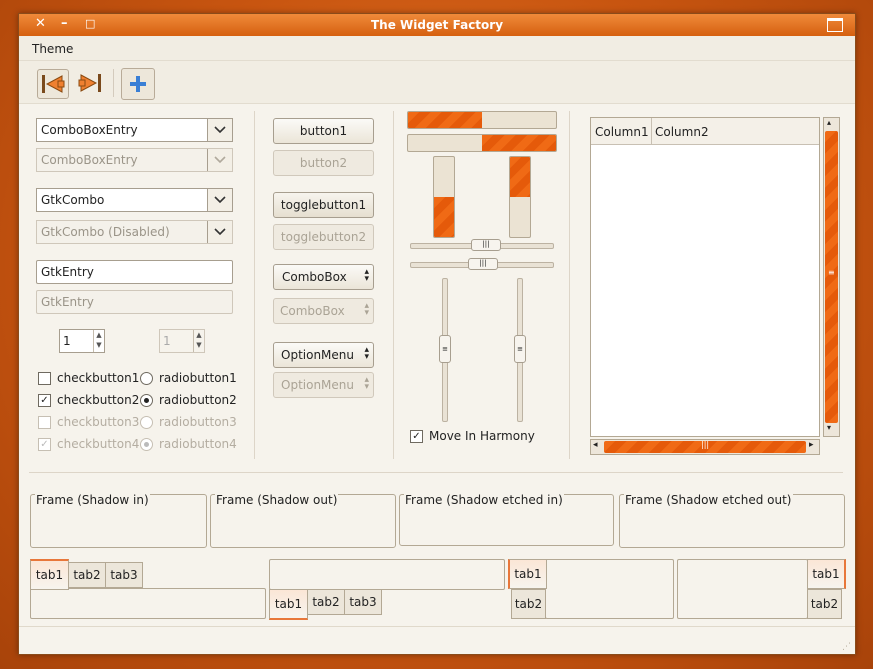 This screenshot has height=669, width=873. I want to click on checkbutton4-box: ✓, so click(44, 444).